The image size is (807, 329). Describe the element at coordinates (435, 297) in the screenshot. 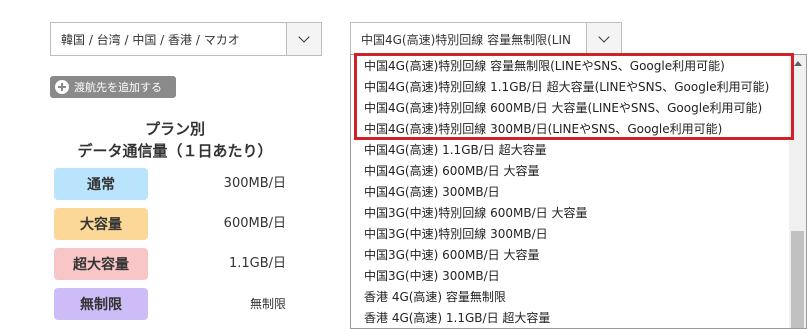

I see `dropdown-option: 香港 4G(高速) 容量無制限` at that location.